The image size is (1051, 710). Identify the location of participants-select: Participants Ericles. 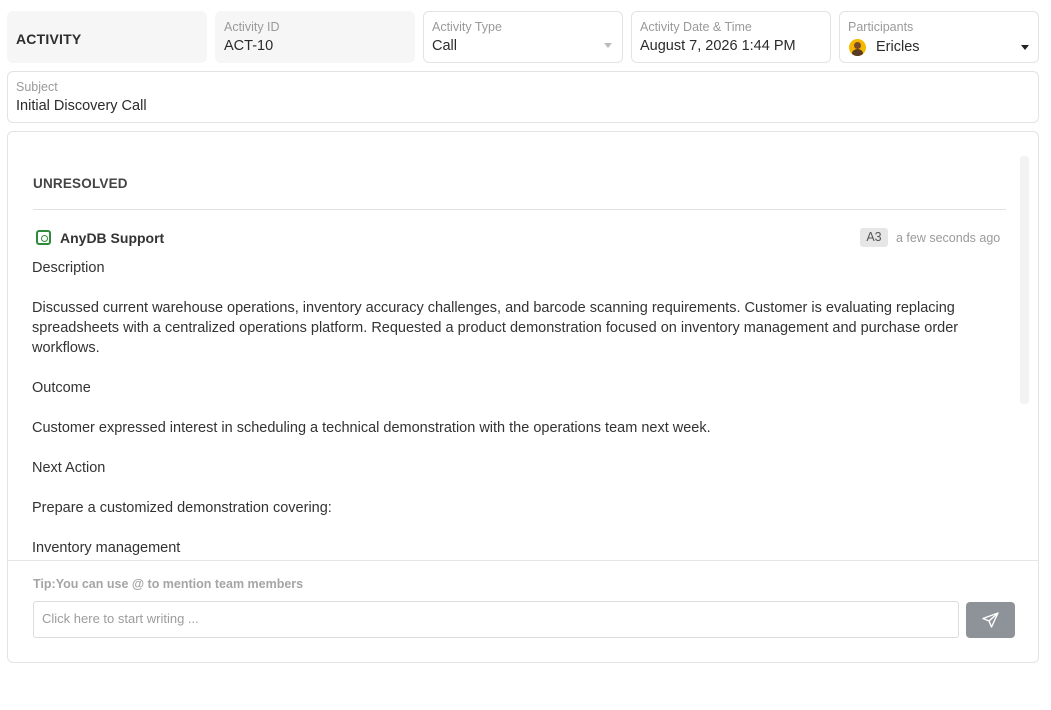
(939, 37).